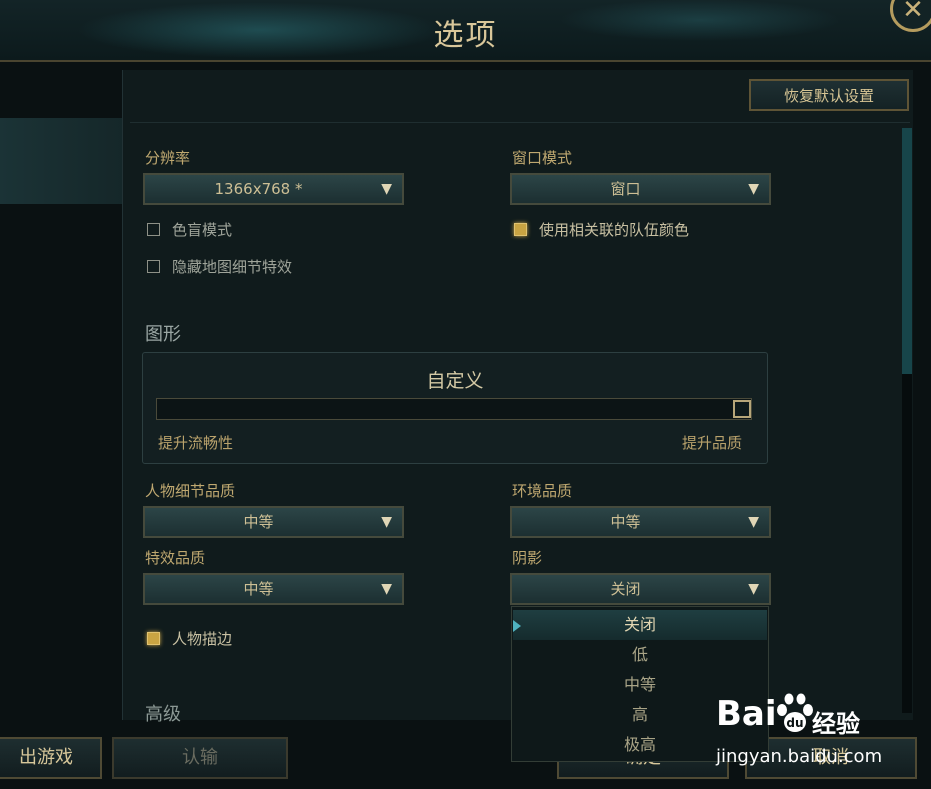 The height and width of the screenshot is (789, 931). I want to click on window-mode-select: 窗口 ▼, so click(640, 189).